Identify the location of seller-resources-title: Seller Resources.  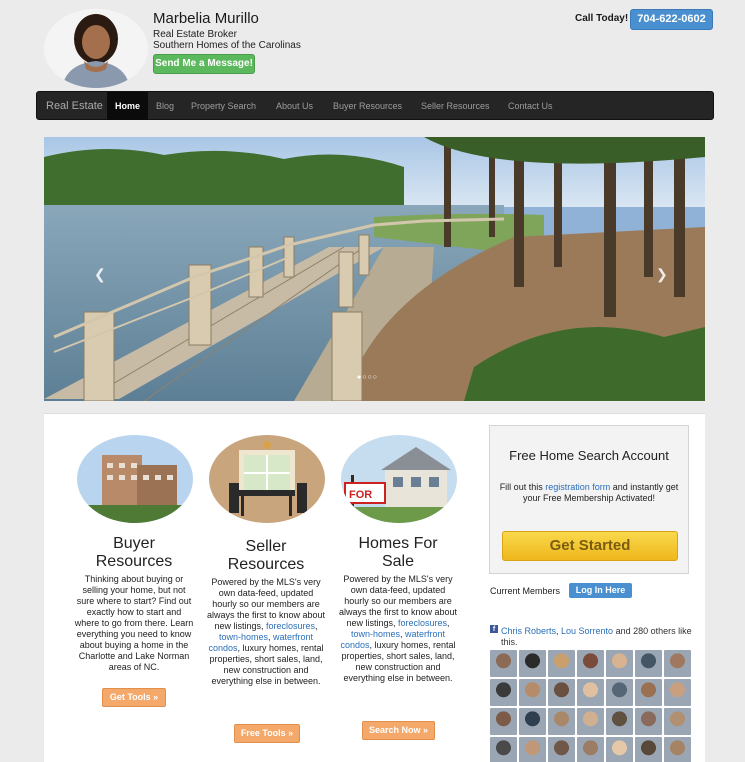
(266, 556).